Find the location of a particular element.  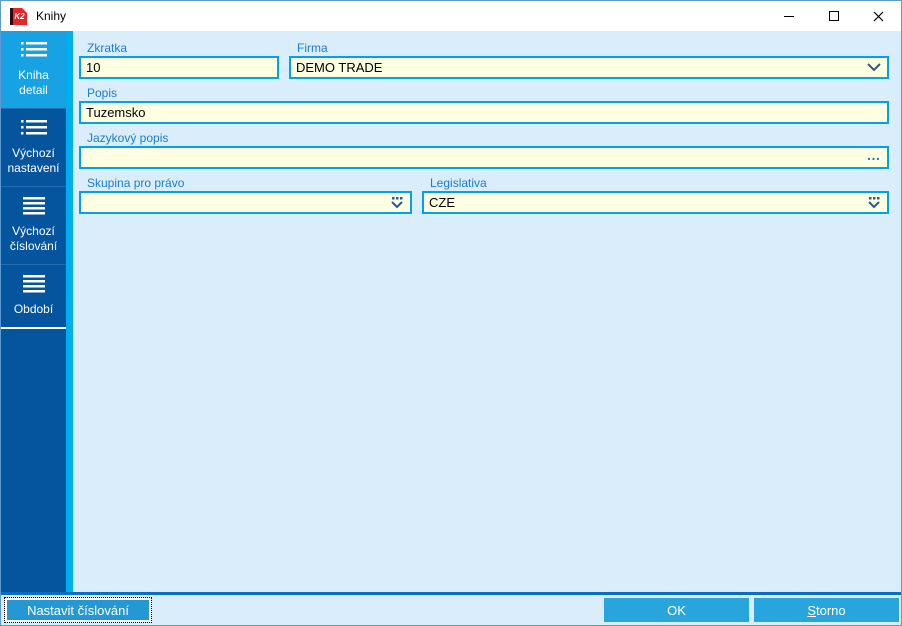

minimize-icon is located at coordinates (788, 16).